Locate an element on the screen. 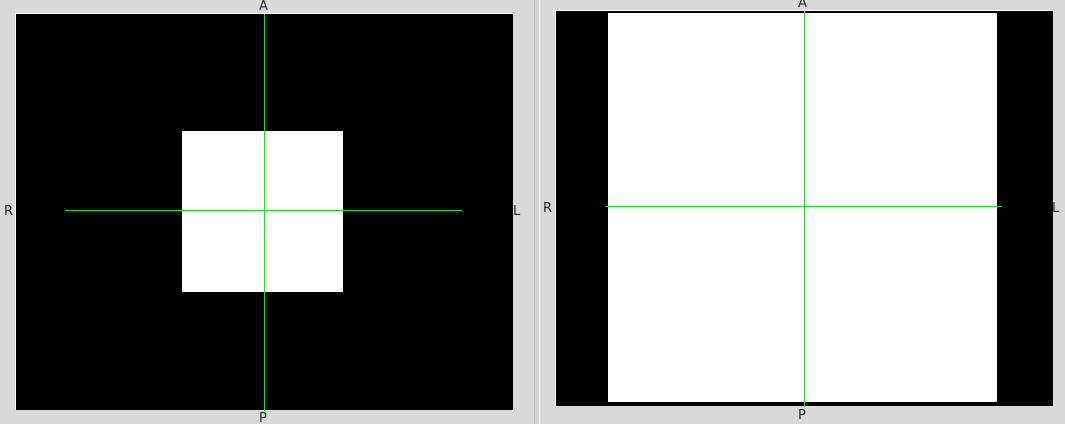 The width and height of the screenshot is (1065, 424). image-content is located at coordinates (262, 211).